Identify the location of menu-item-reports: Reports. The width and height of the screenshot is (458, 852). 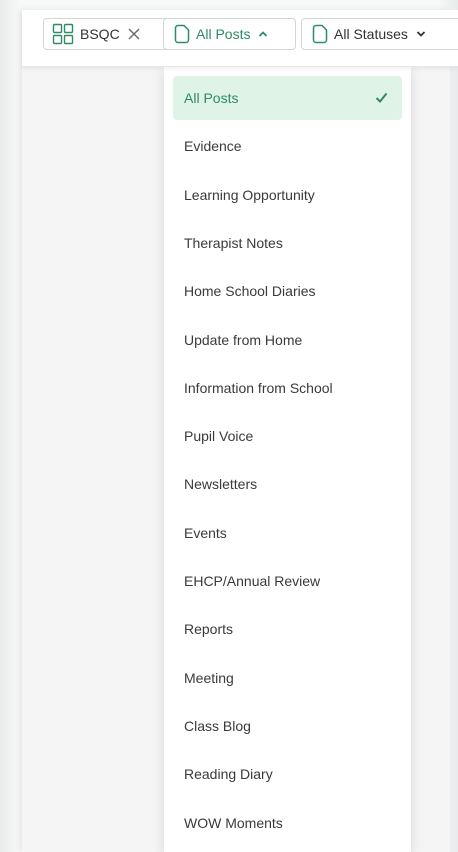
(287, 629).